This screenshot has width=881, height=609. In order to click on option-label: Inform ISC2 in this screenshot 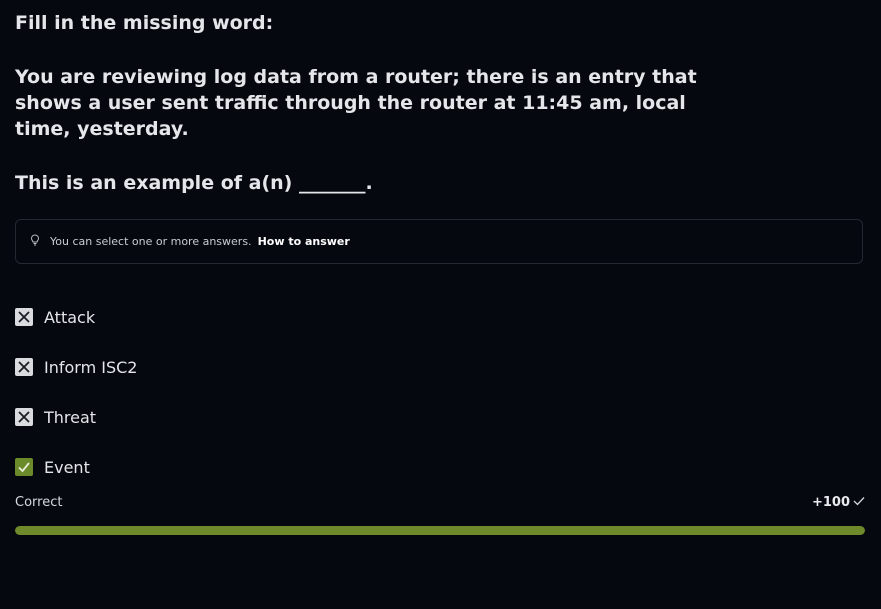, I will do `click(91, 367)`.